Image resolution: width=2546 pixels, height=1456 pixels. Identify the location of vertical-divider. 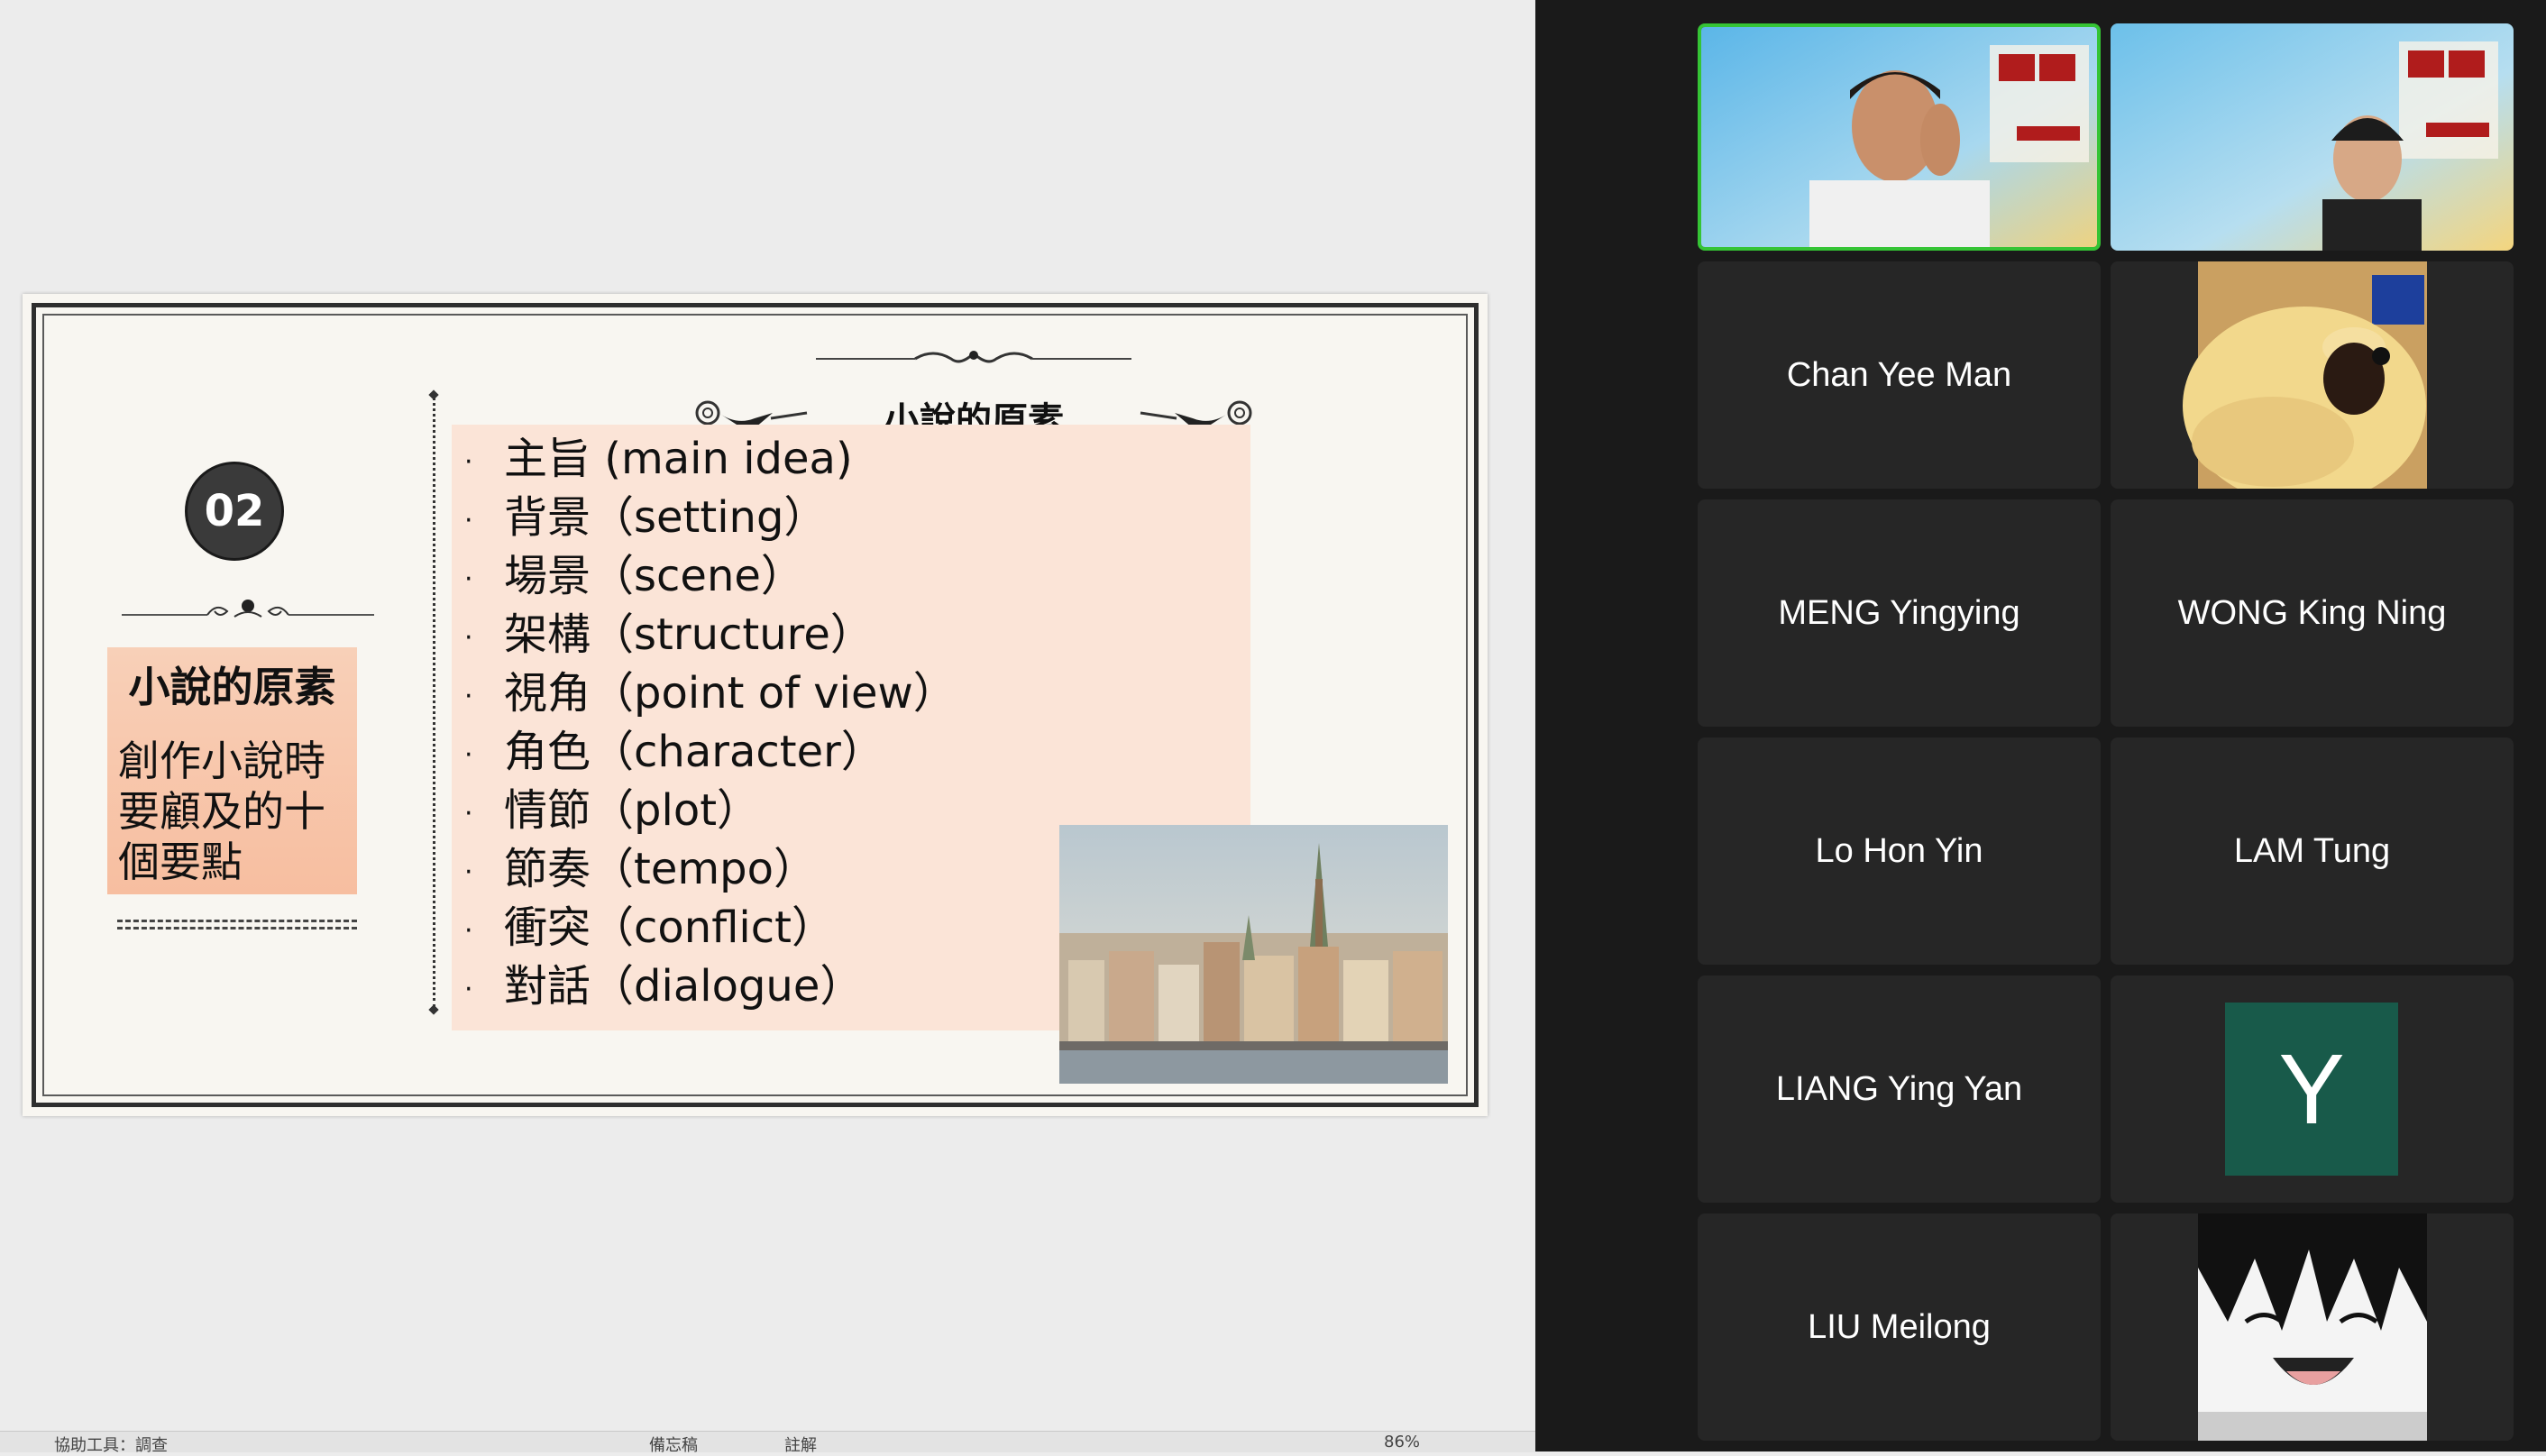
(434, 703).